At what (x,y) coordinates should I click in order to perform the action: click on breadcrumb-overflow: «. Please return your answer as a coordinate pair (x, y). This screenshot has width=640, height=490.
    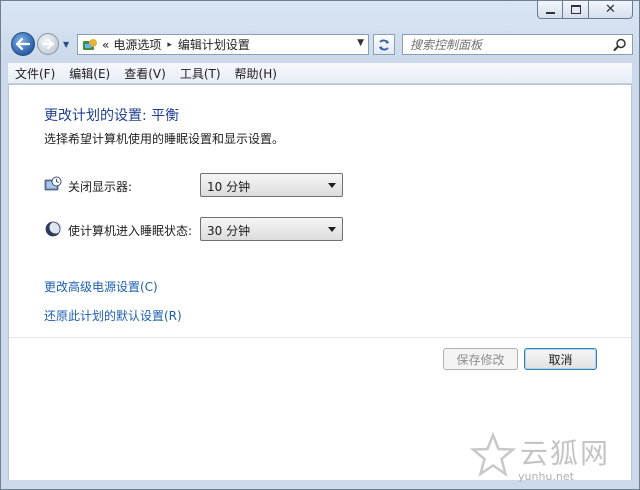
    Looking at the image, I should click on (105, 45).